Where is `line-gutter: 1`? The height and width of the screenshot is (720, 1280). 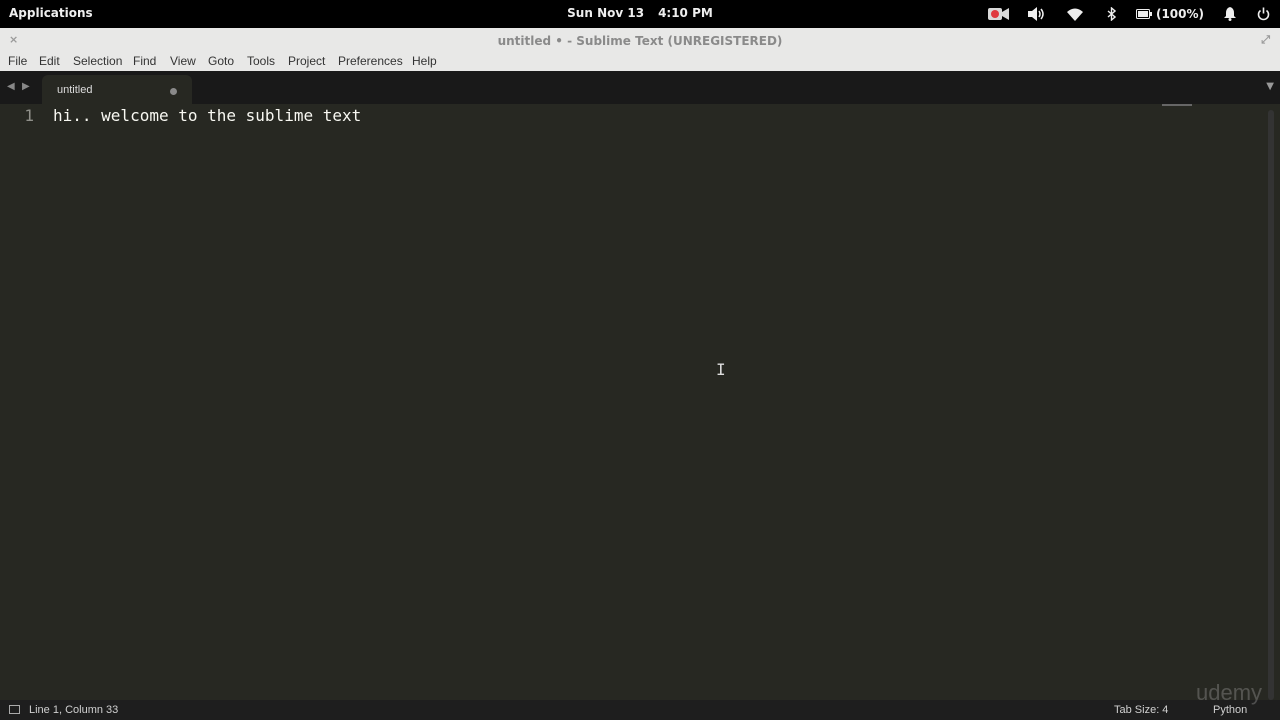 line-gutter: 1 is located at coordinates (23, 402).